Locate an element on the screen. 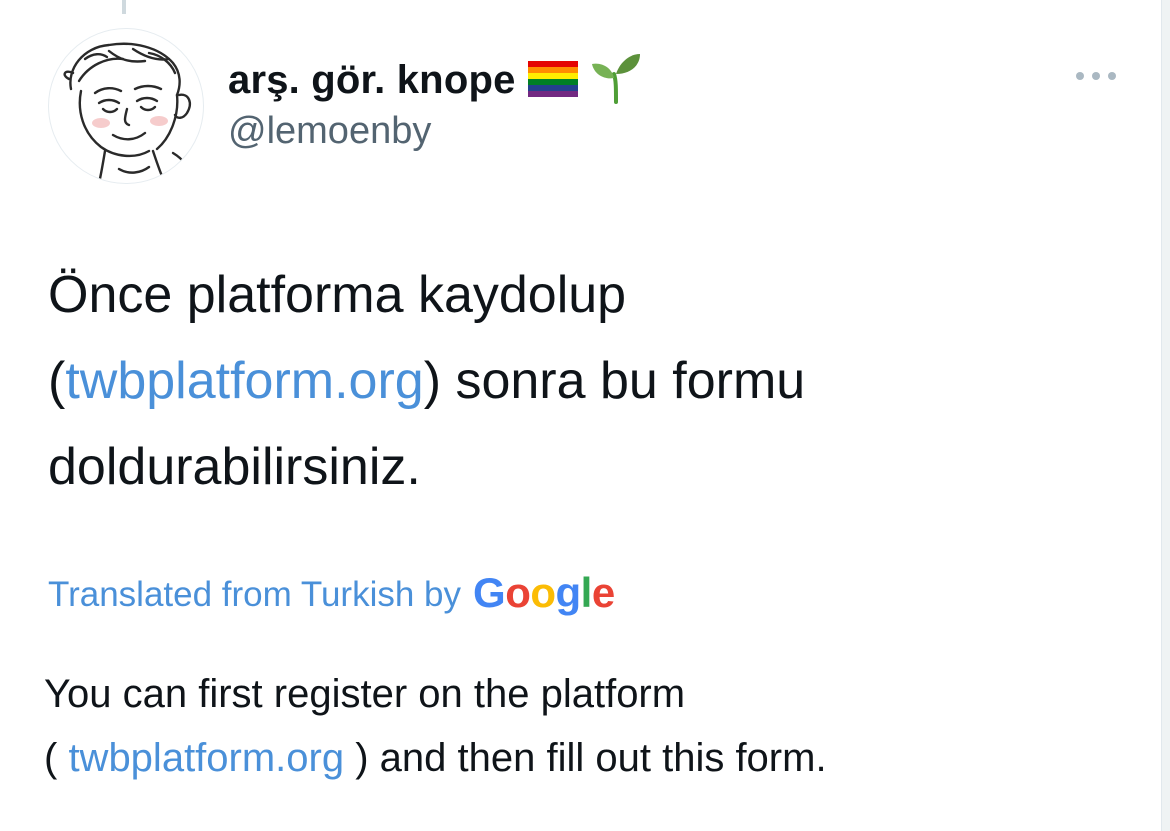 The image size is (1170, 831). author-name-row: arş. gör. knope is located at coordinates (435, 80).